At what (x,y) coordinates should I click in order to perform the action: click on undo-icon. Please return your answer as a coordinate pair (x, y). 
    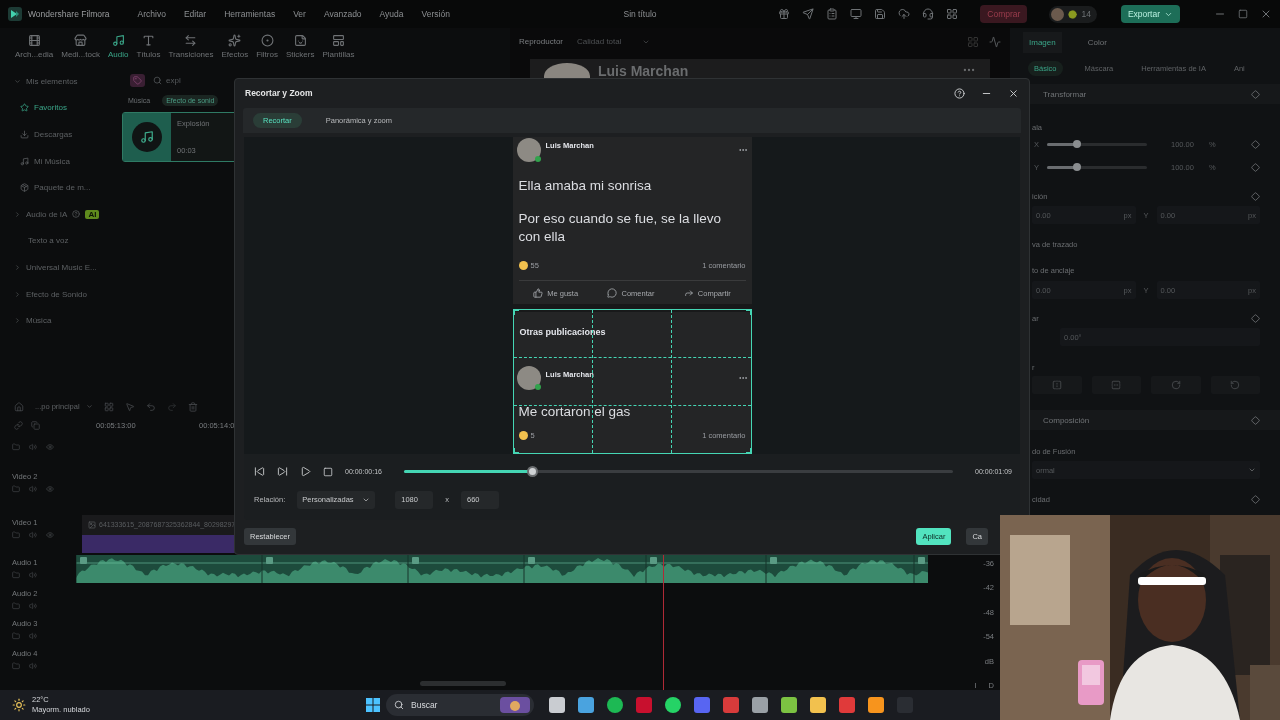
    Looking at the image, I should click on (150, 406).